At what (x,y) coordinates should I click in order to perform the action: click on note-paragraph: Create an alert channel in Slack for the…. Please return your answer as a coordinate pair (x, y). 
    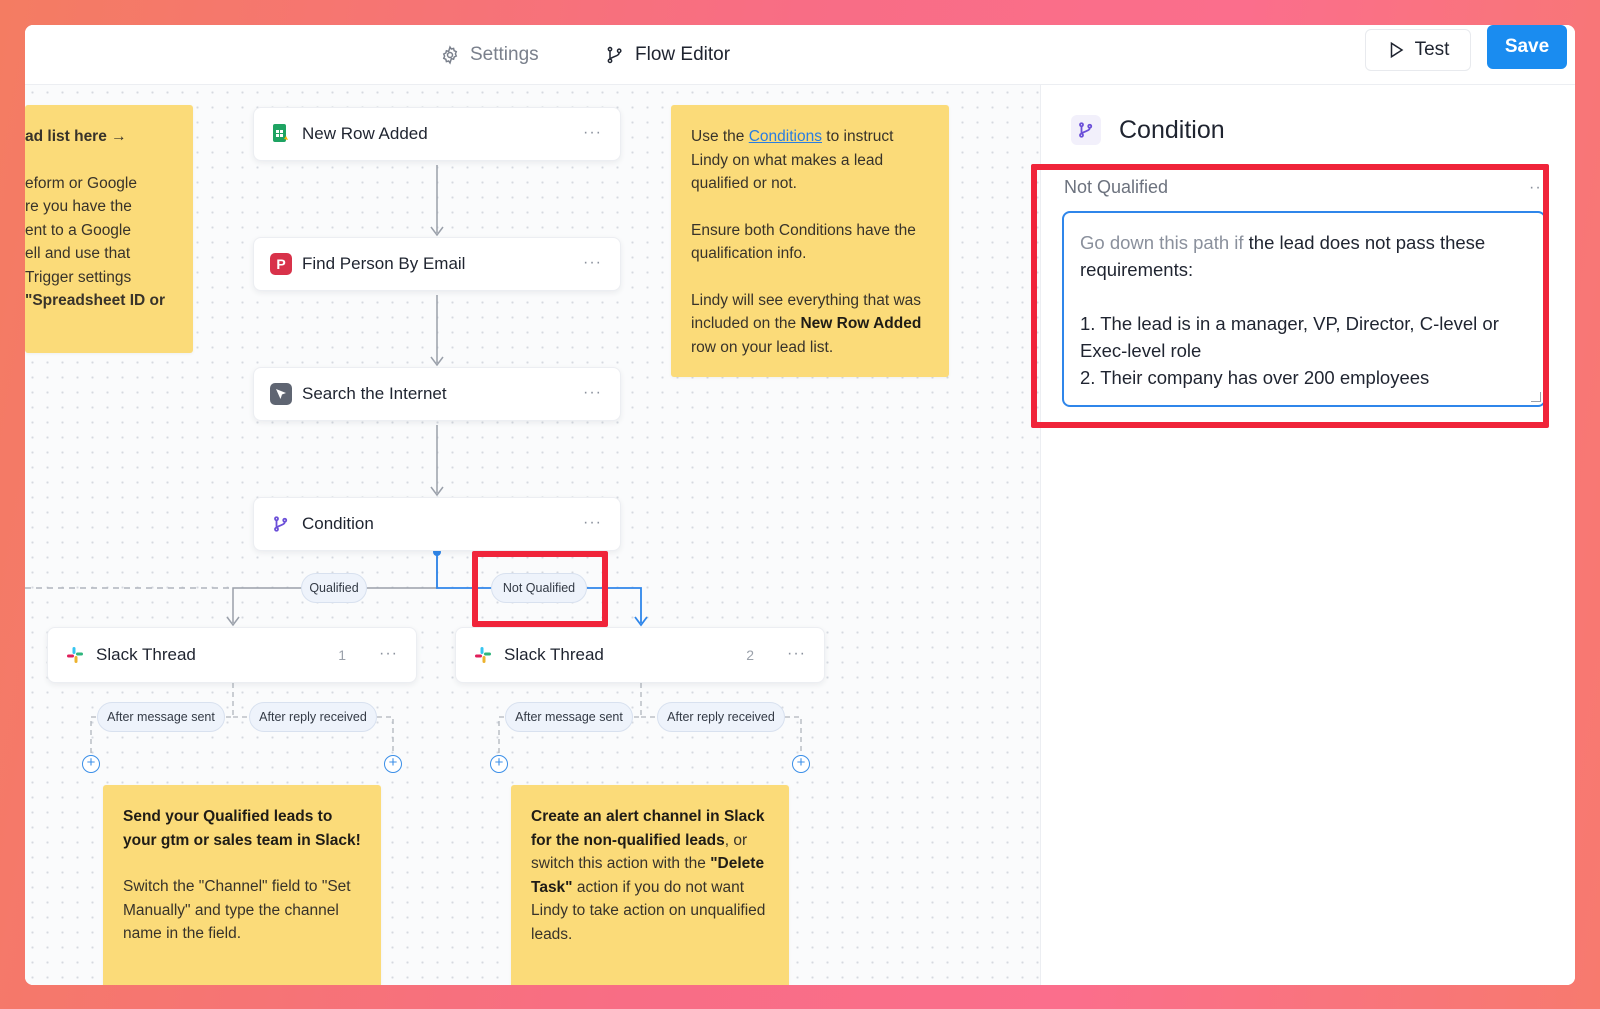
    Looking at the image, I should click on (648, 875).